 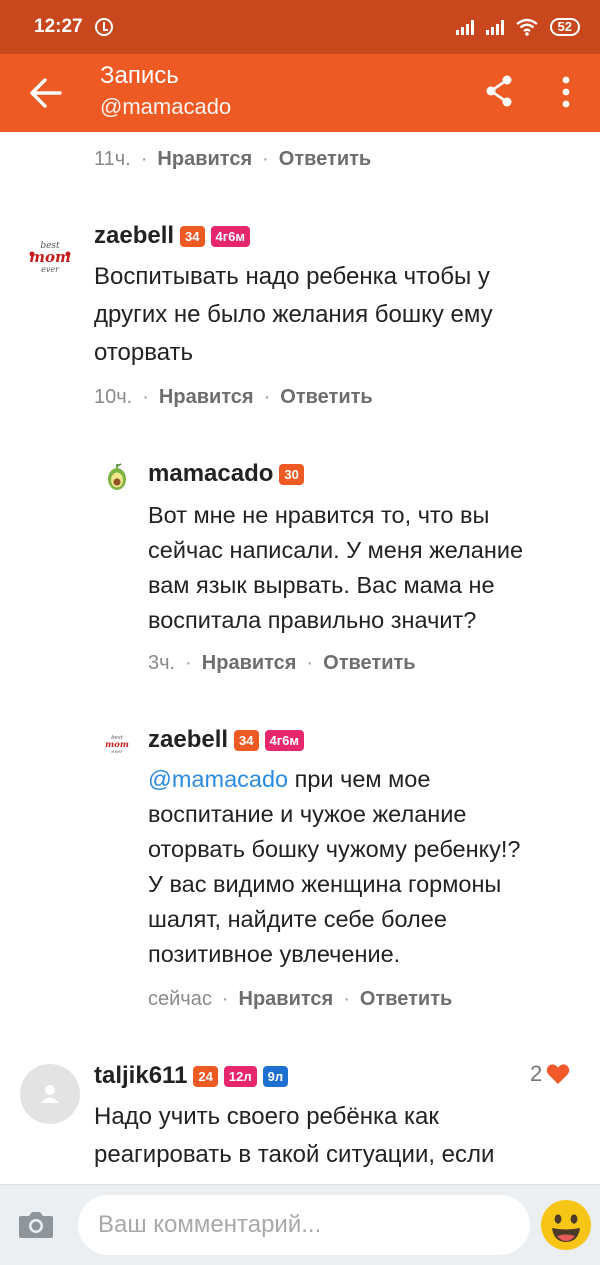 I want to click on alarm-icon, so click(x=103, y=27).